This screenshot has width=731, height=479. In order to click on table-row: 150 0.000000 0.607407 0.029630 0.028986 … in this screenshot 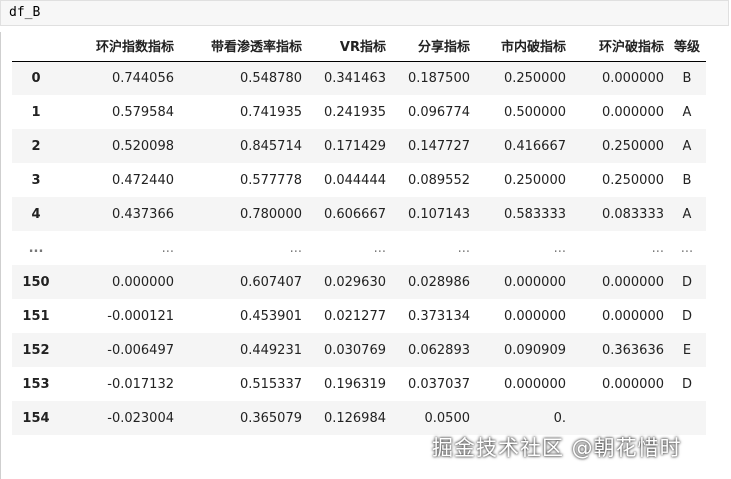, I will do `click(359, 282)`.